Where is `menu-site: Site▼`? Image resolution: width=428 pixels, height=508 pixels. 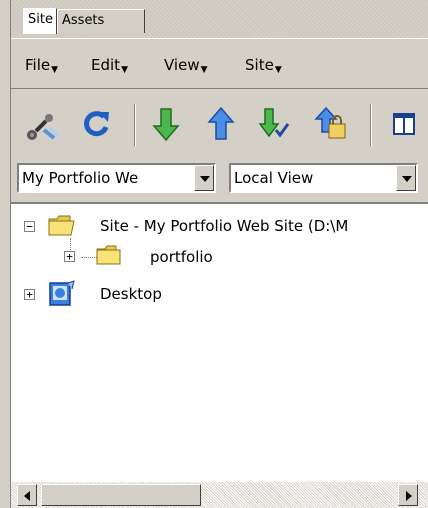 menu-site: Site▼ is located at coordinates (263, 66).